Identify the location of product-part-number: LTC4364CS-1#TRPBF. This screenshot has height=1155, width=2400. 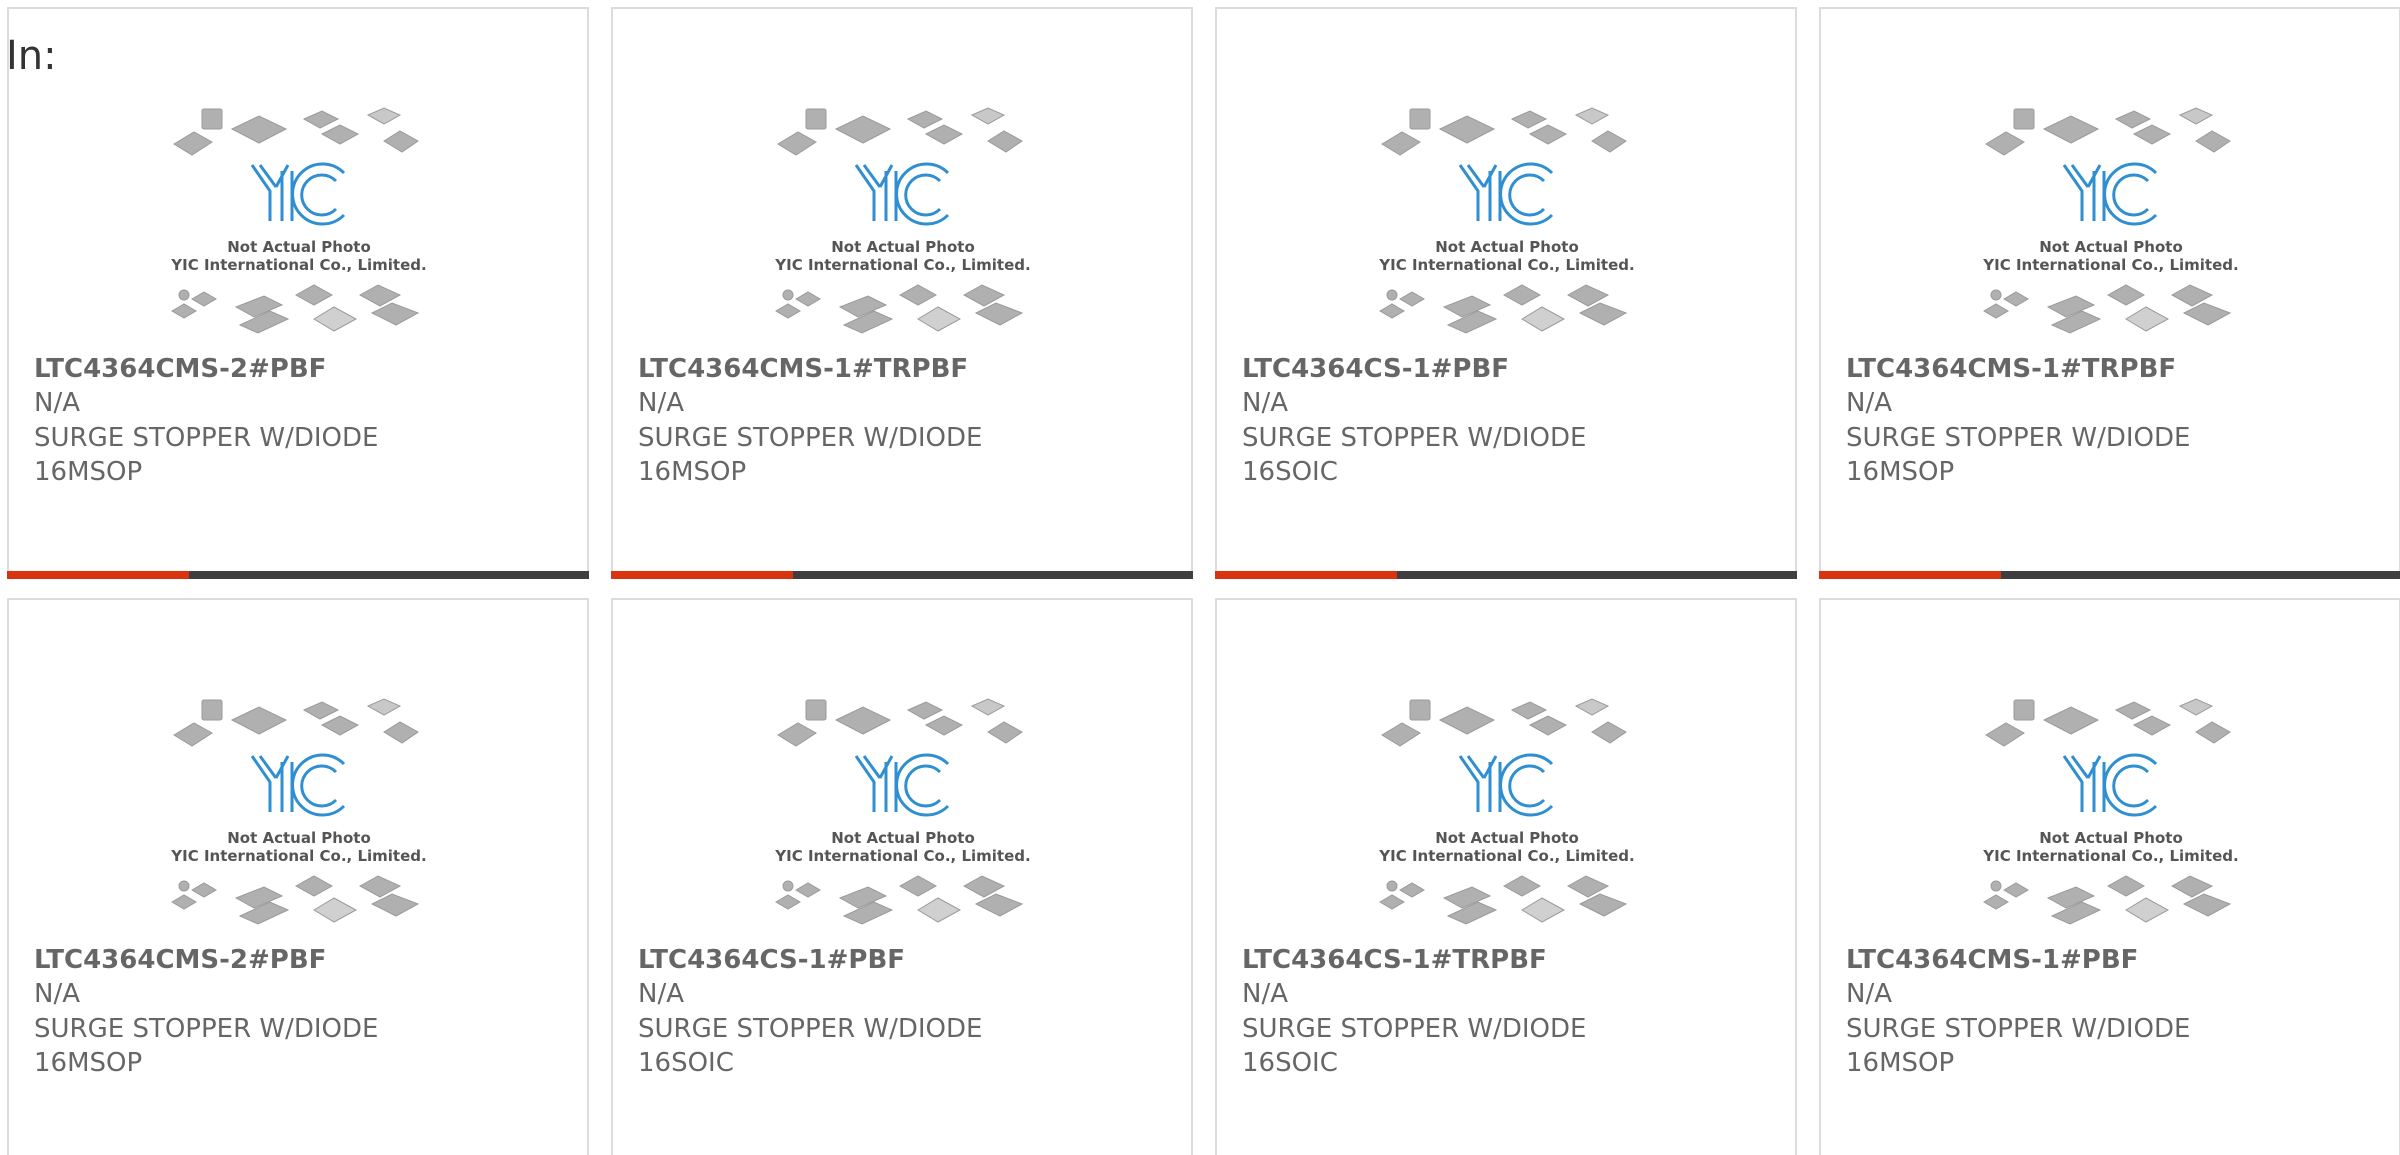
(1394, 960).